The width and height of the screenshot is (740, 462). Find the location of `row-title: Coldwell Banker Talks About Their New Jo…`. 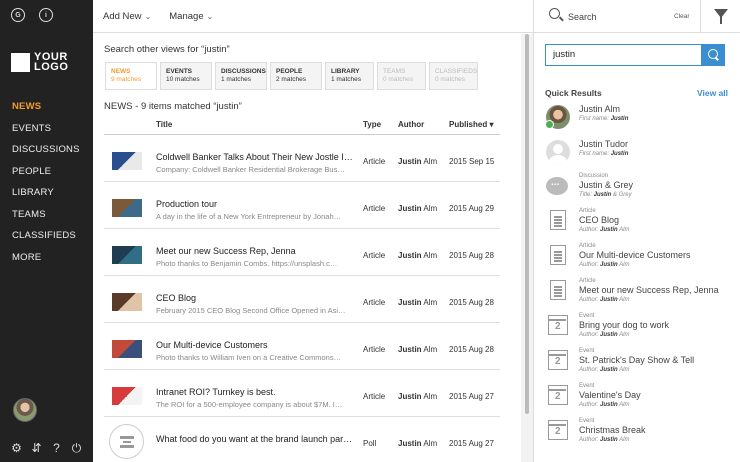

row-title: Coldwell Banker Talks About Their New Jo… is located at coordinates (254, 157).